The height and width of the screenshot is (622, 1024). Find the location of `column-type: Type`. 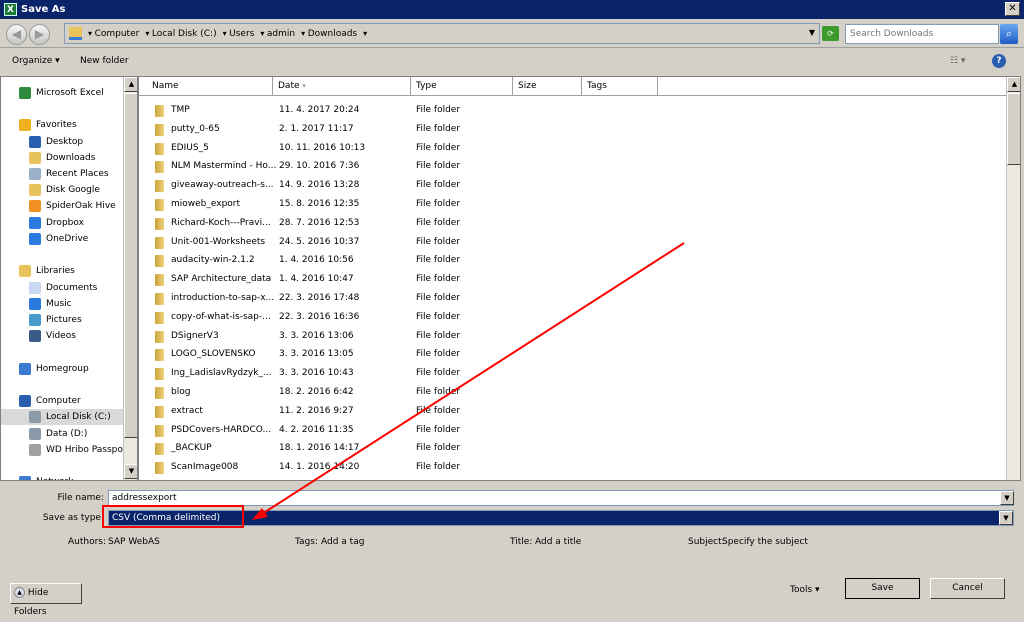

column-type: Type is located at coordinates (462, 86).